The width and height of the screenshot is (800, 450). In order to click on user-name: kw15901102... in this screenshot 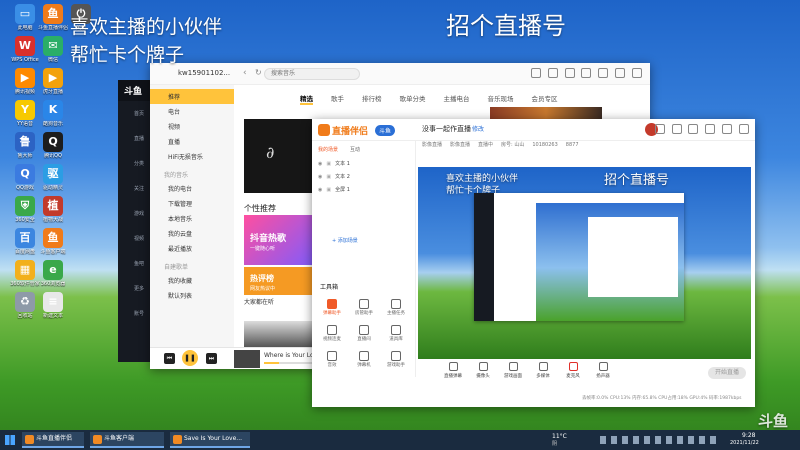, I will do `click(204, 73)`.